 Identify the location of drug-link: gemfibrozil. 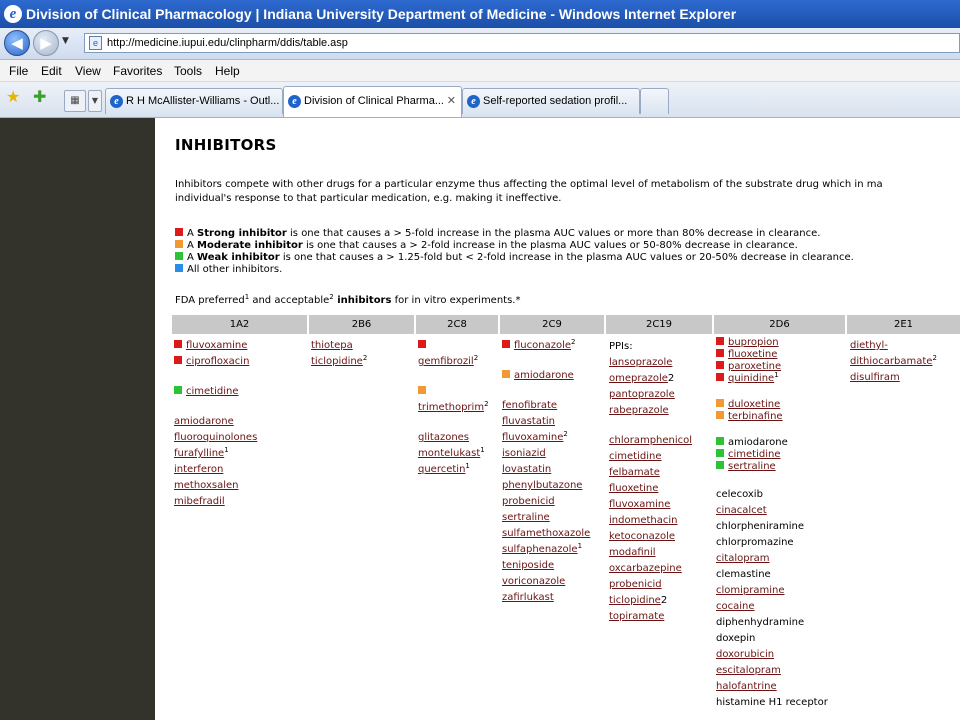
(446, 361).